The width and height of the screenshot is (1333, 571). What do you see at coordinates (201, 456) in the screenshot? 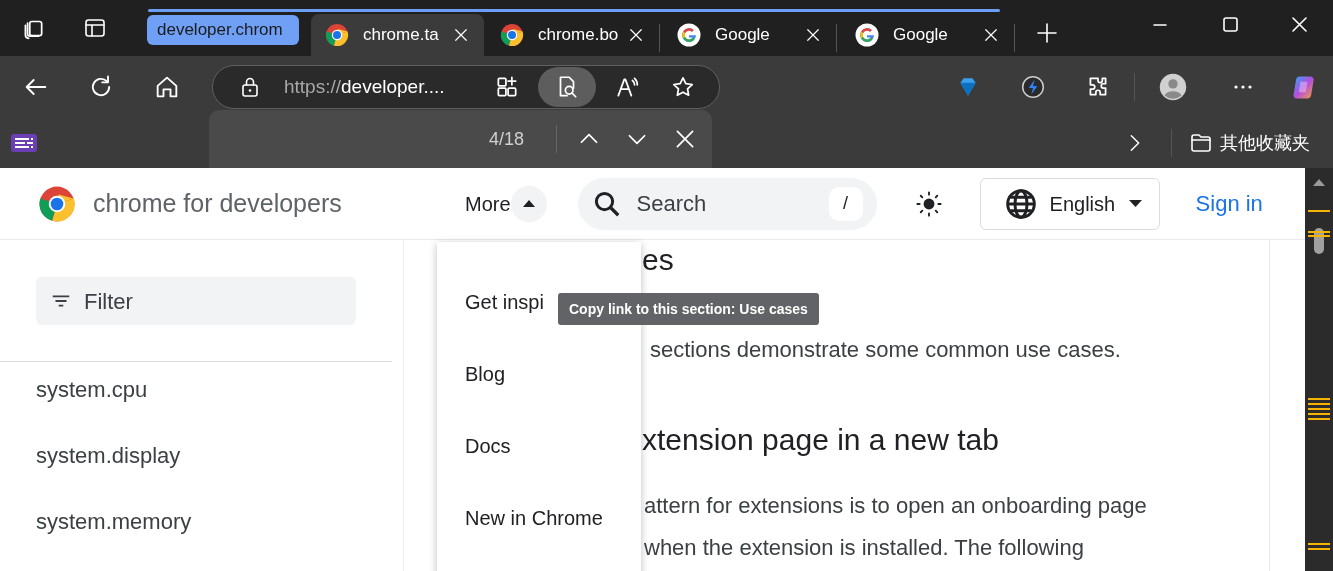
I see `sidebar-item: system.display` at bounding box center [201, 456].